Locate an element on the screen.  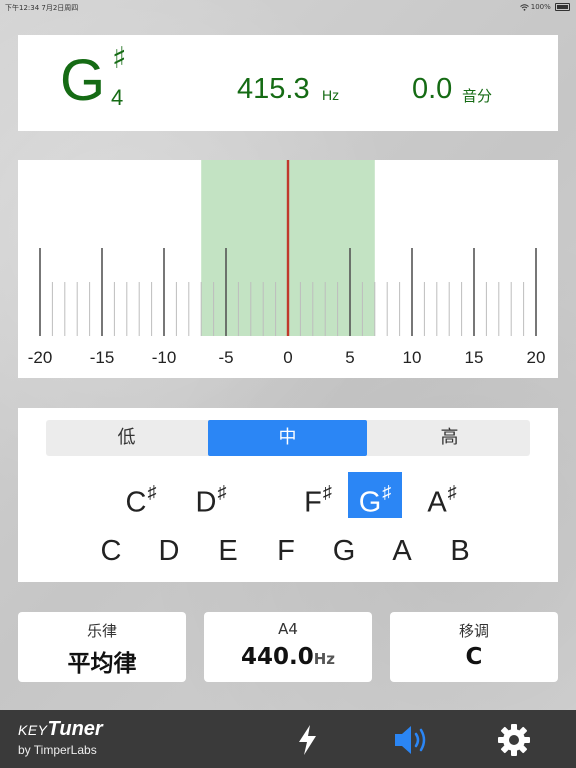
cents-value: 0.0 is located at coordinates (432, 89).